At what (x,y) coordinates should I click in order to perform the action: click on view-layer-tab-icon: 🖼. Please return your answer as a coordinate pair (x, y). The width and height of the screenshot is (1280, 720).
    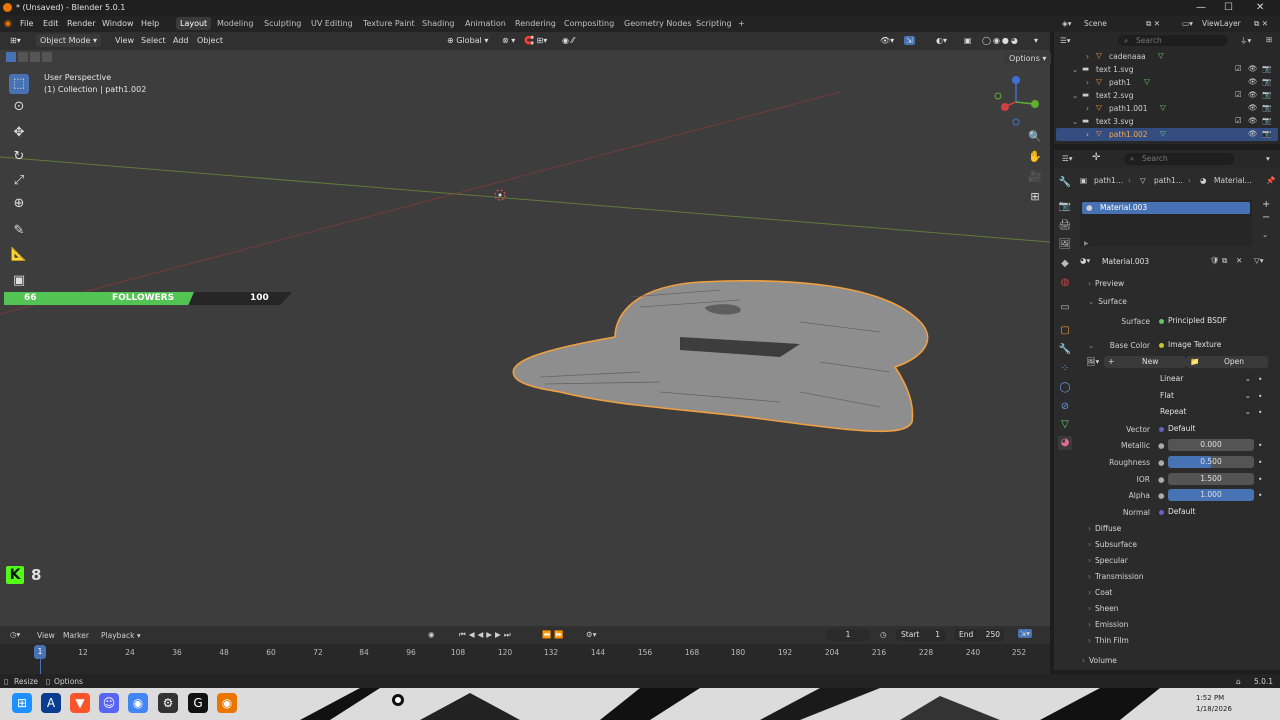
    Looking at the image, I should click on (1065, 245).